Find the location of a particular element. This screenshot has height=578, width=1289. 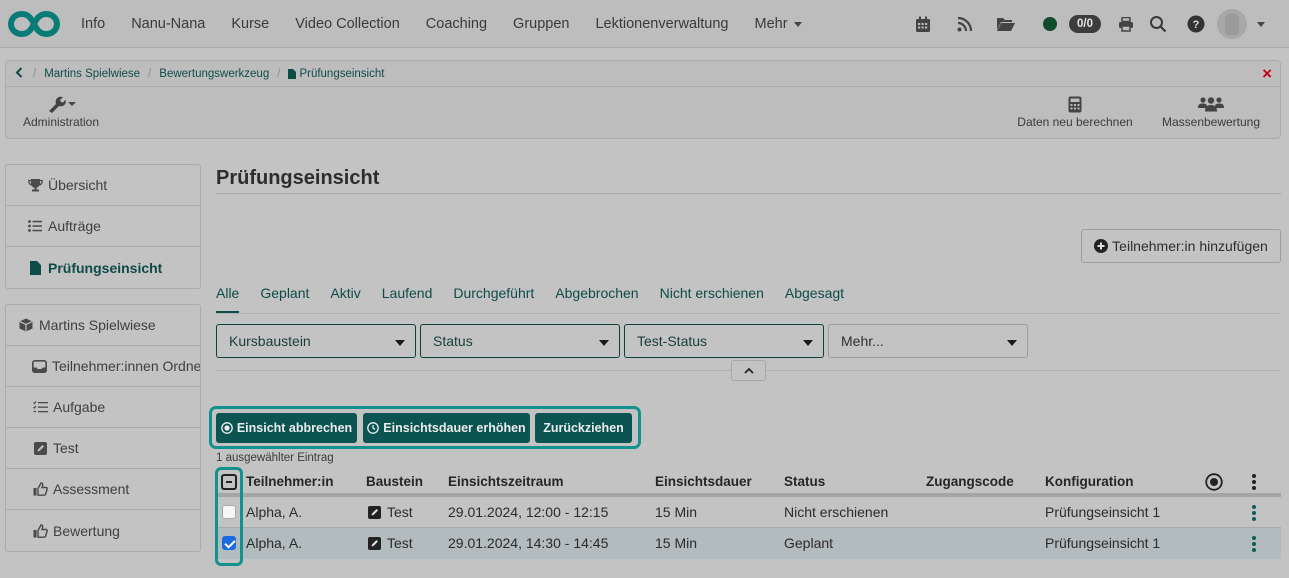

sidebar-item-course-root: Martins Spielwiese is located at coordinates (103, 325).